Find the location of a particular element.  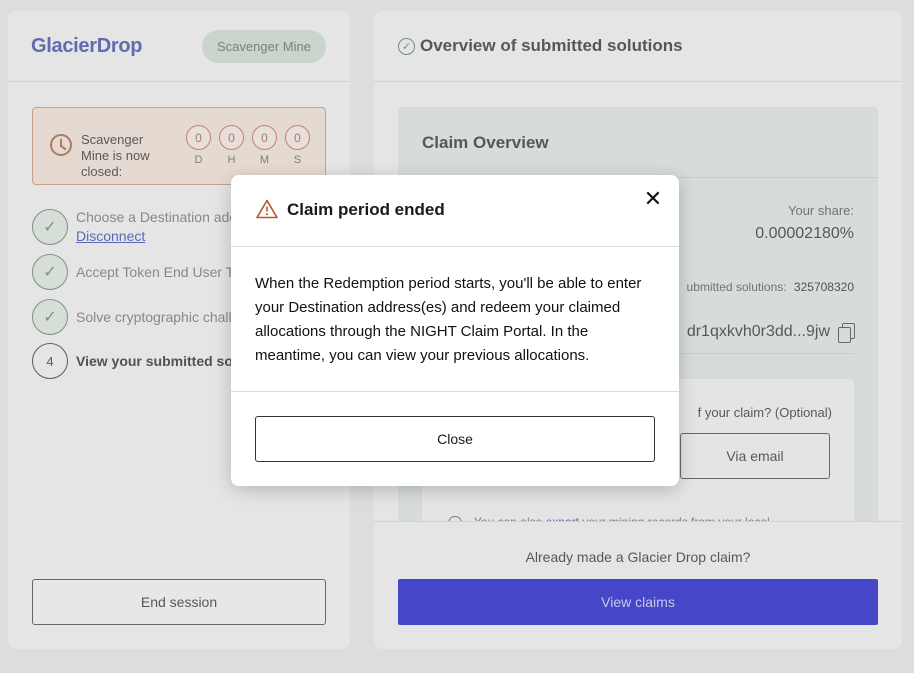

dialog-title: Claim period ended is located at coordinates (366, 209).